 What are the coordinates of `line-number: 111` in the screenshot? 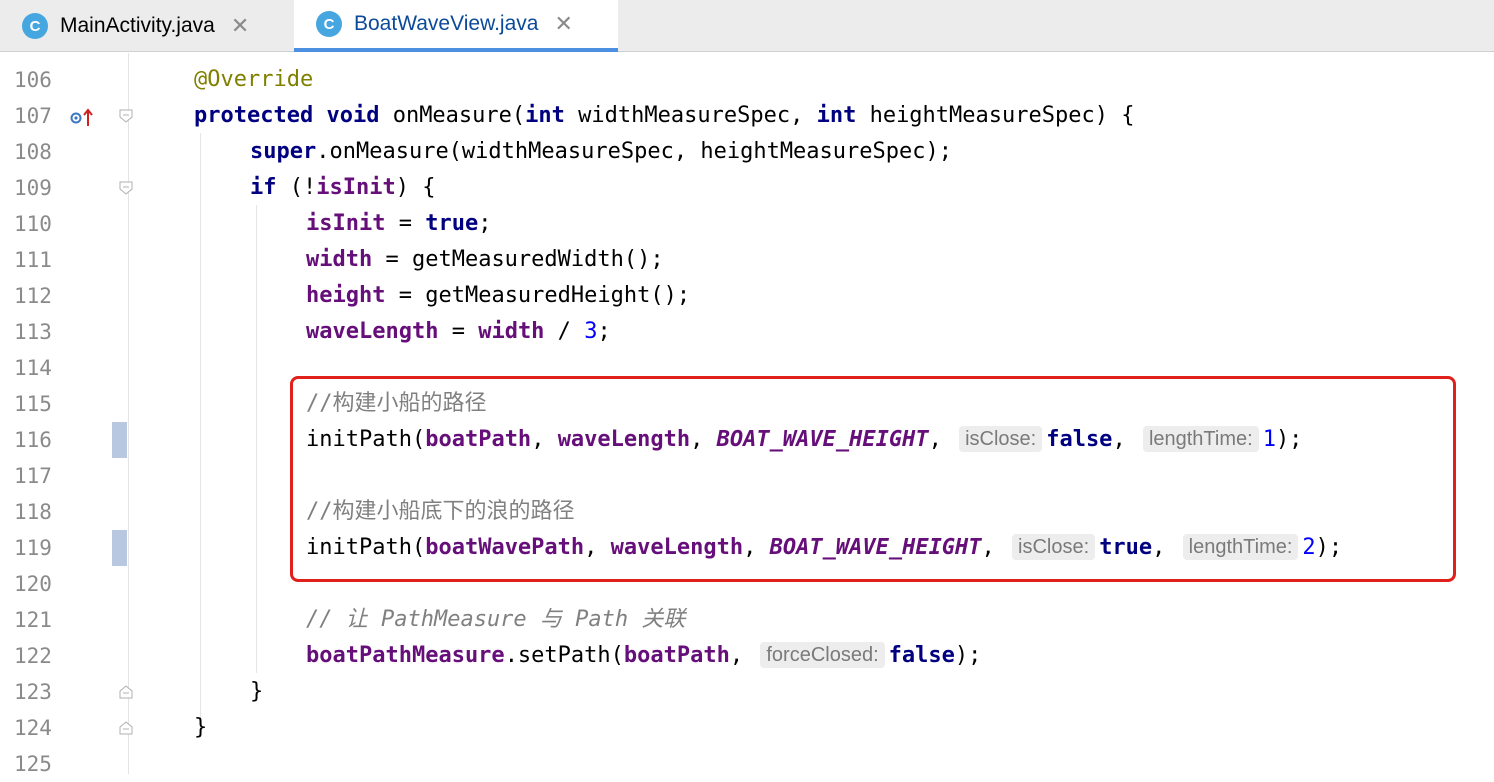 It's located at (33, 260).